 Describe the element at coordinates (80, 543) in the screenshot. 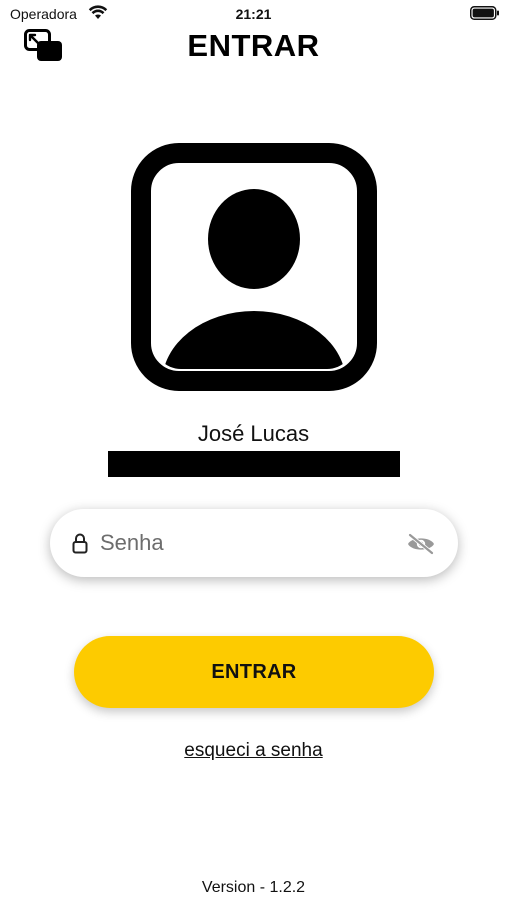

I see `lock-icon` at that location.